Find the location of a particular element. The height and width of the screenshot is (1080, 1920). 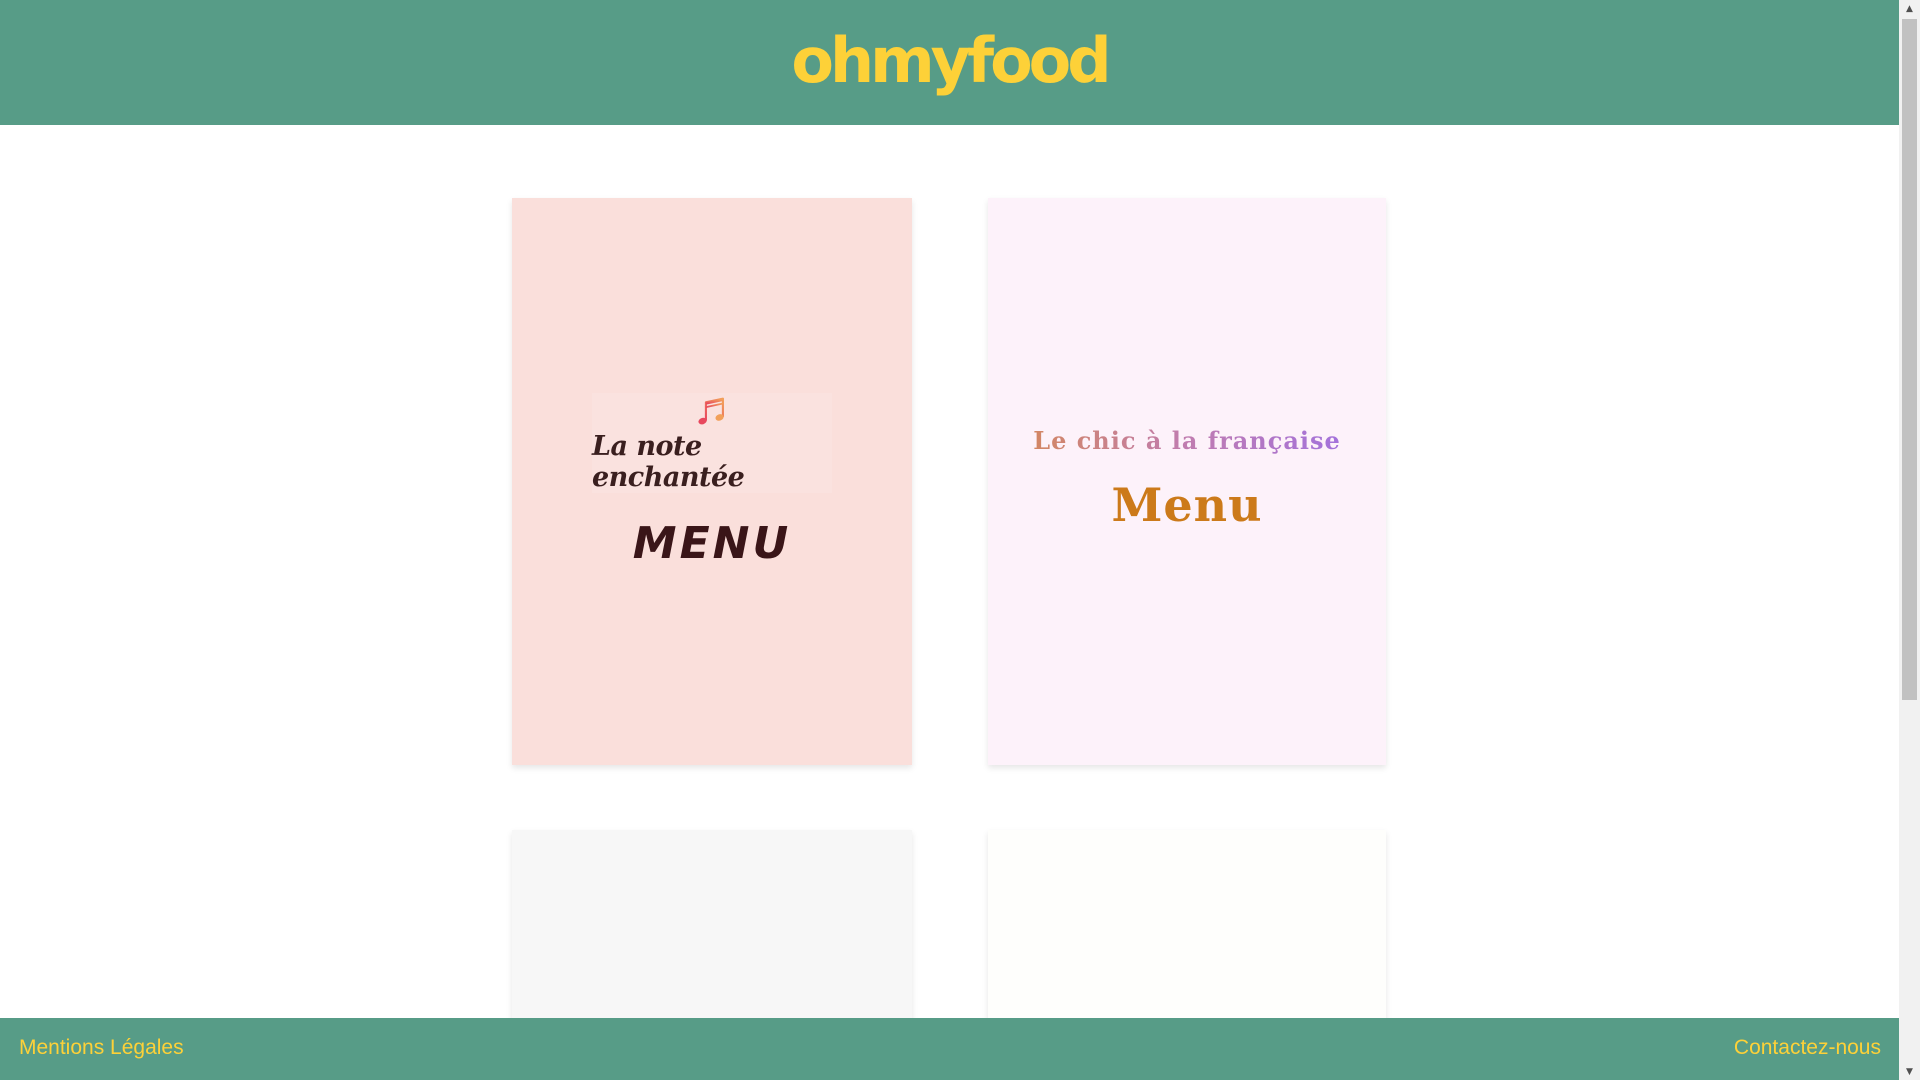

scroll-up-arrow-icon: ▲ is located at coordinates (1909, 8).